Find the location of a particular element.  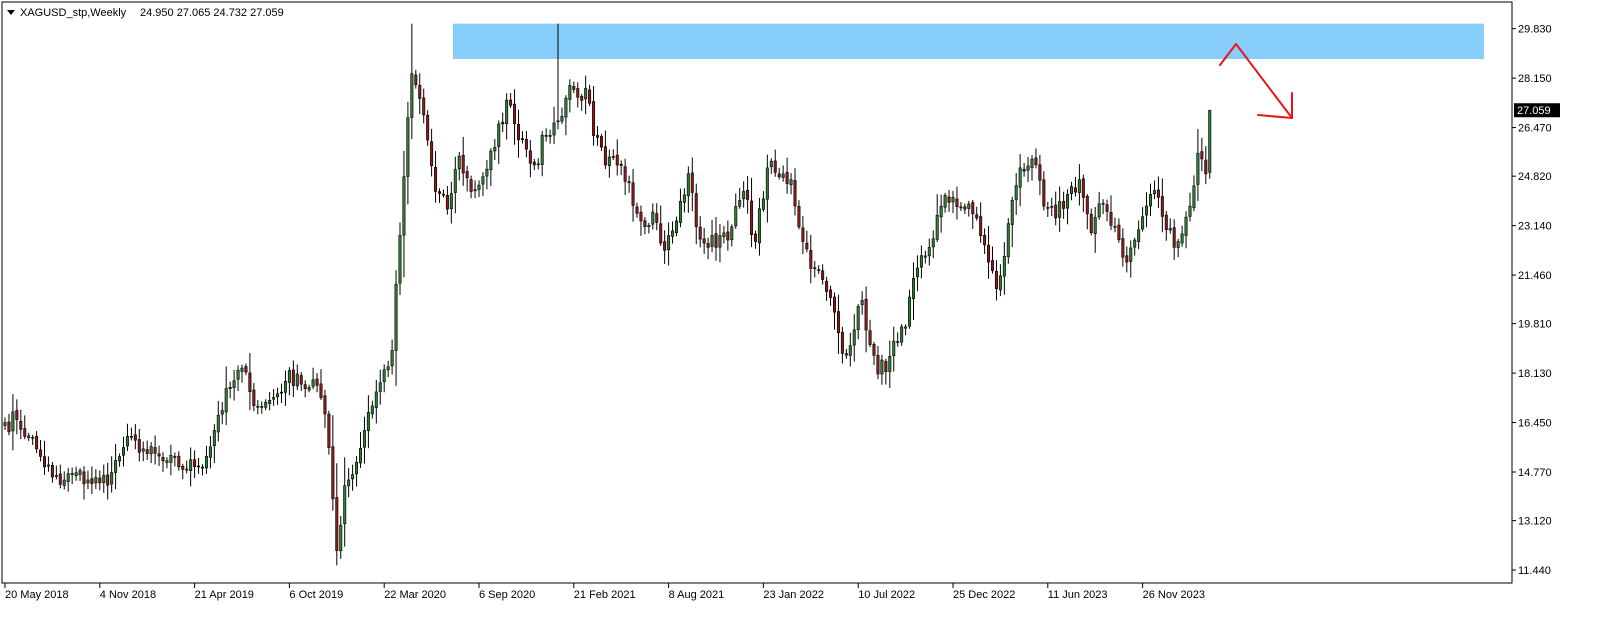

candle is located at coordinates (1210, 144).